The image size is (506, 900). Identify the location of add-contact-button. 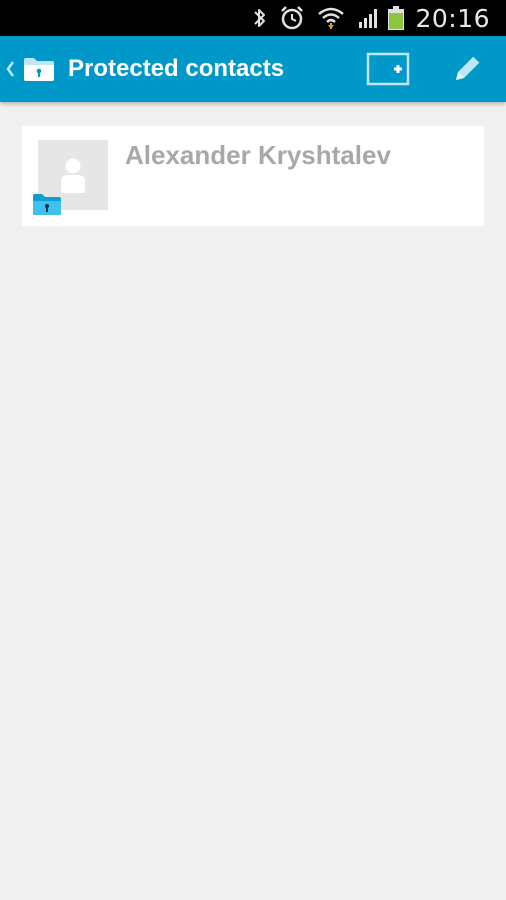
(388, 69).